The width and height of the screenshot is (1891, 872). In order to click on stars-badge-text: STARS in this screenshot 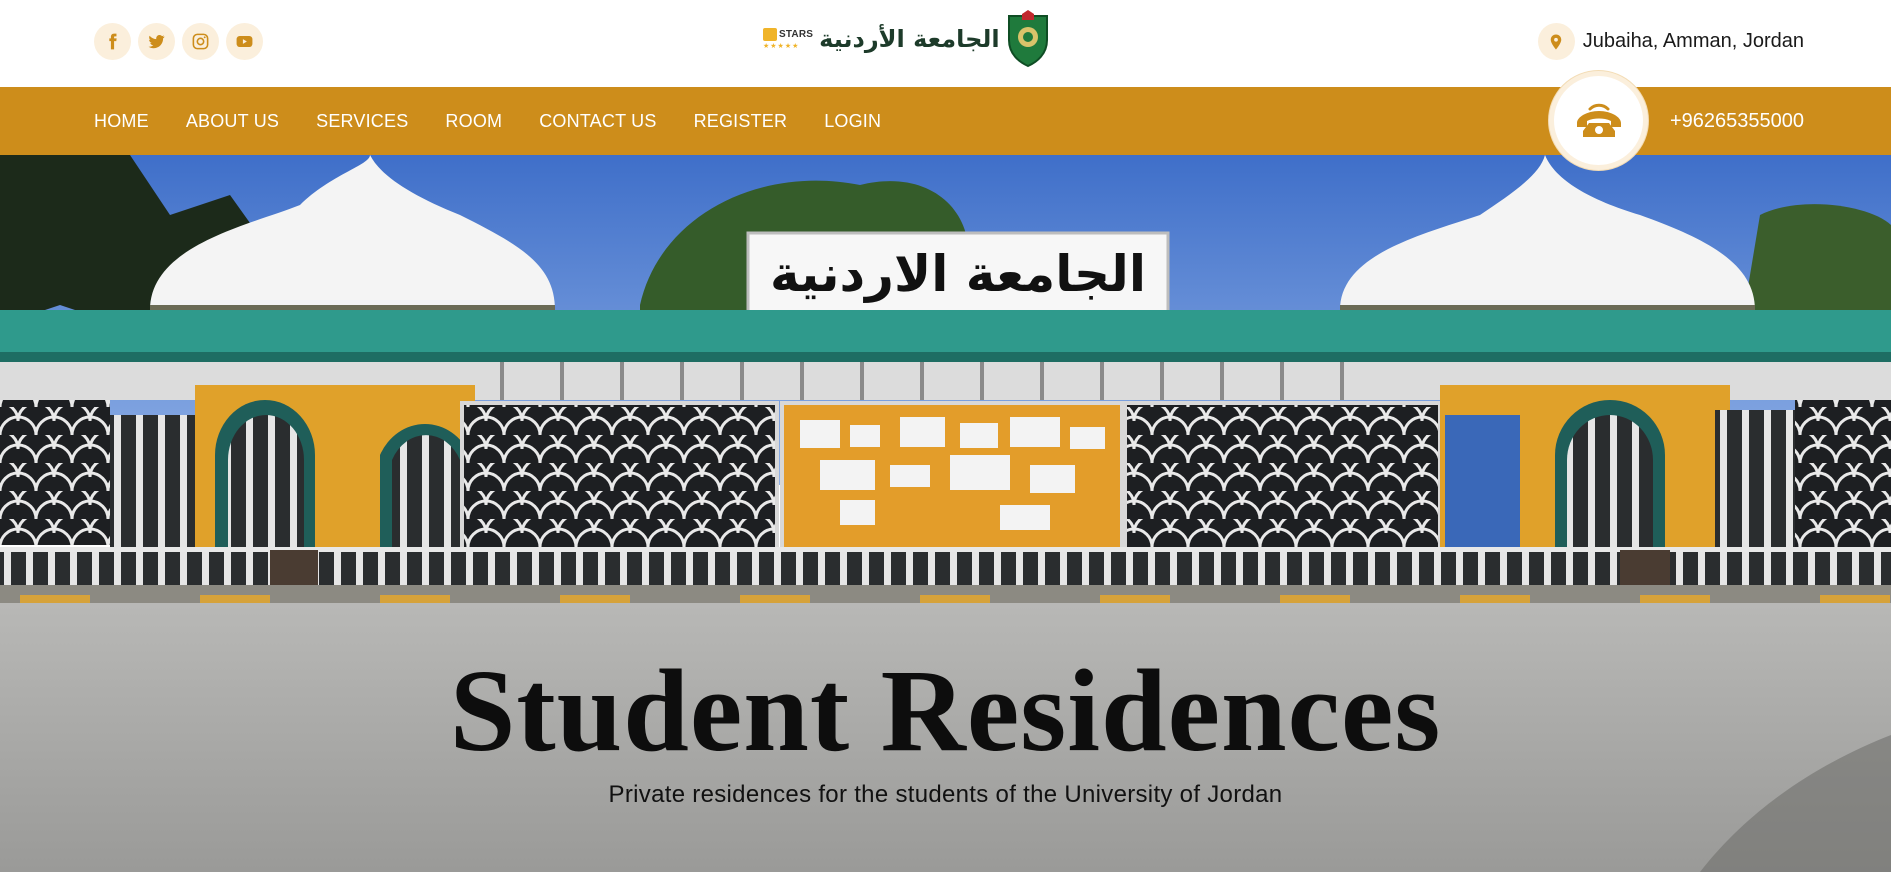, I will do `click(796, 34)`.